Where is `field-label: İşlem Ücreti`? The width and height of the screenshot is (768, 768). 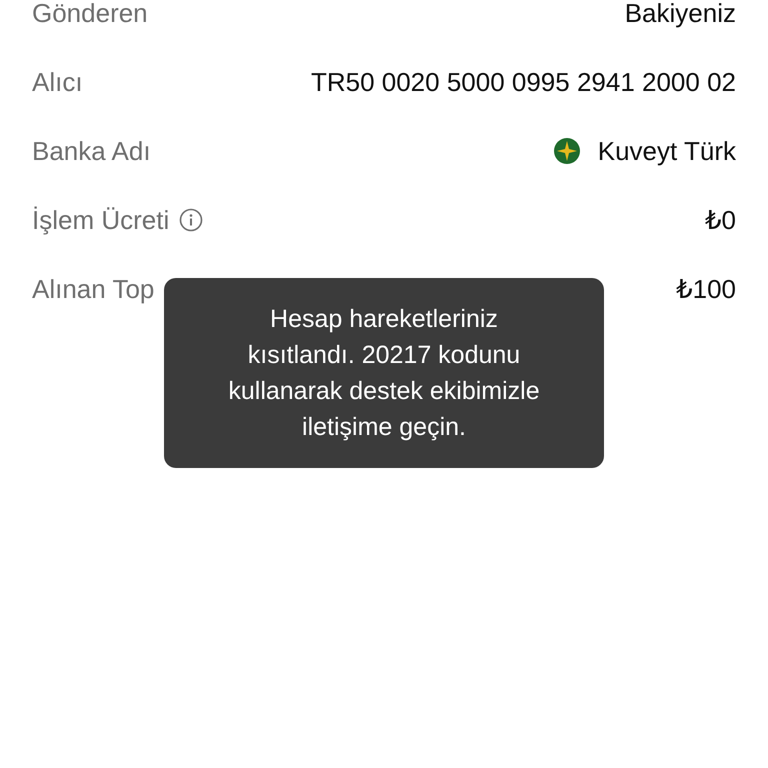 field-label: İşlem Ücreti is located at coordinates (101, 220).